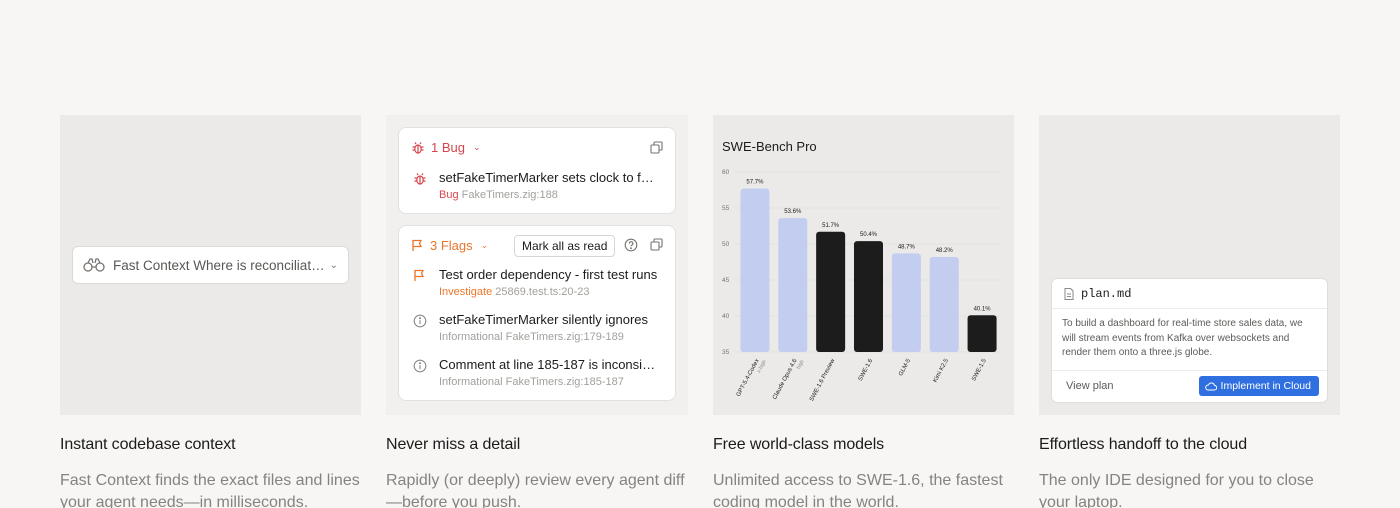 This screenshot has height=508, width=1400. Describe the element at coordinates (542, 292) in the screenshot. I see `flag-location: 25869.test.ts:20-23` at that location.